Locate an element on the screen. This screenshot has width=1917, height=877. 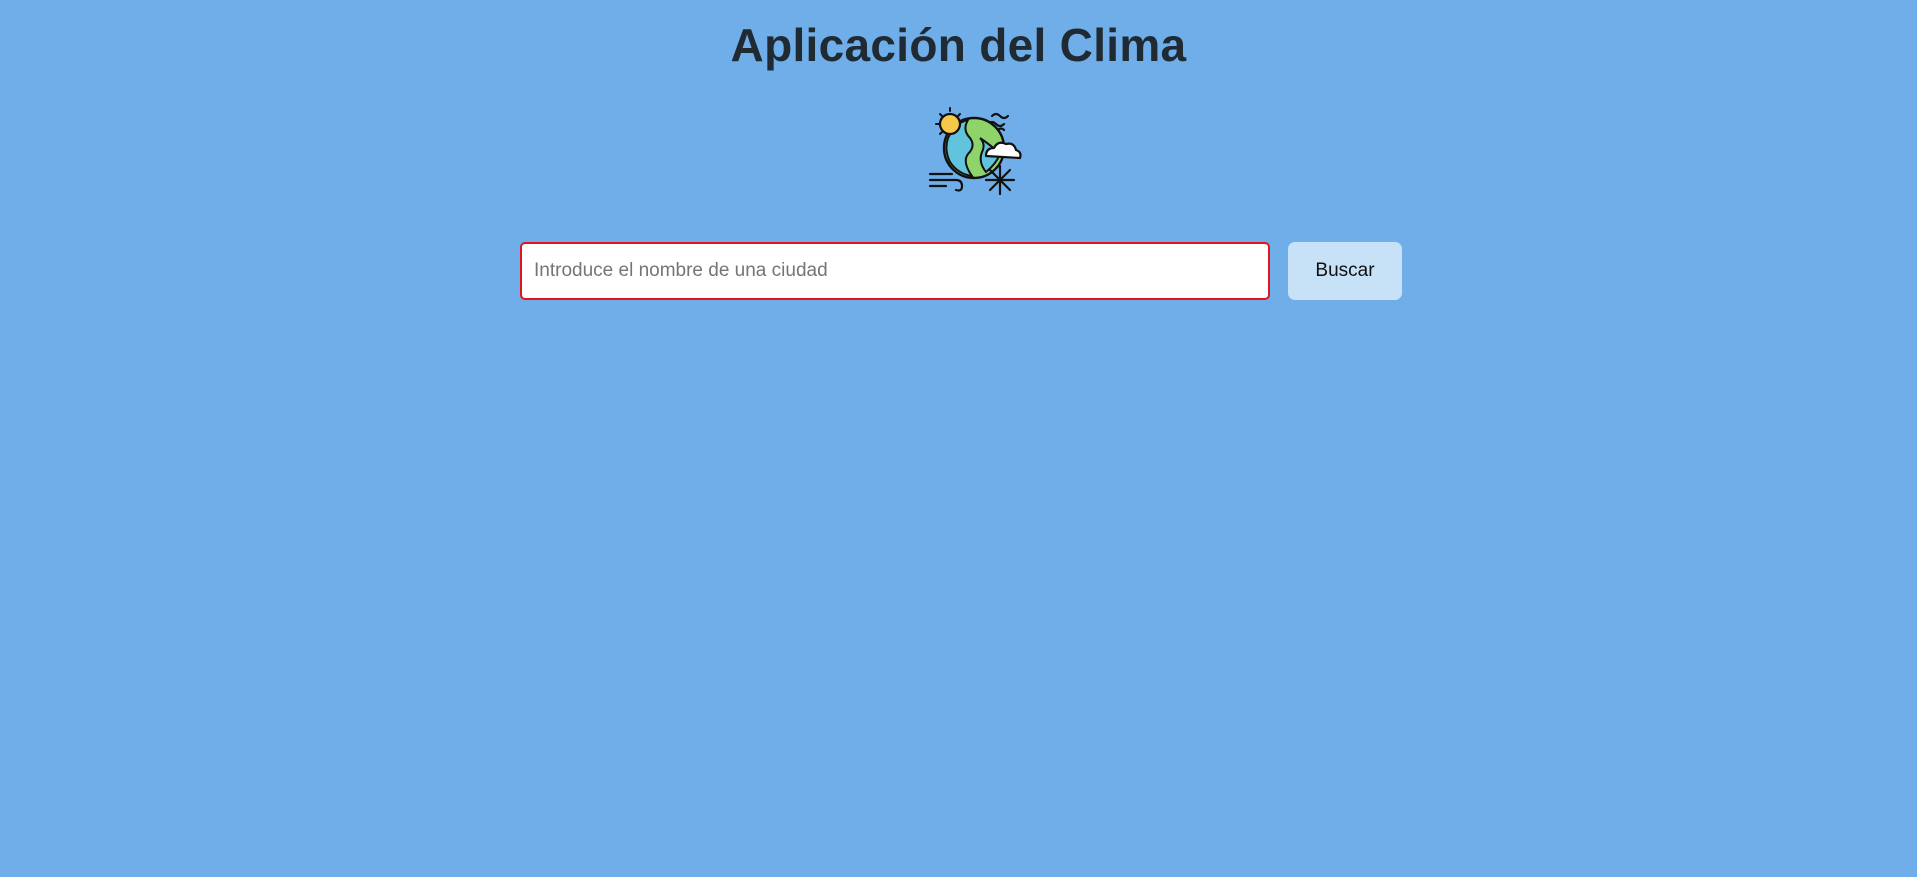
search-button: Buscar is located at coordinates (1345, 271).